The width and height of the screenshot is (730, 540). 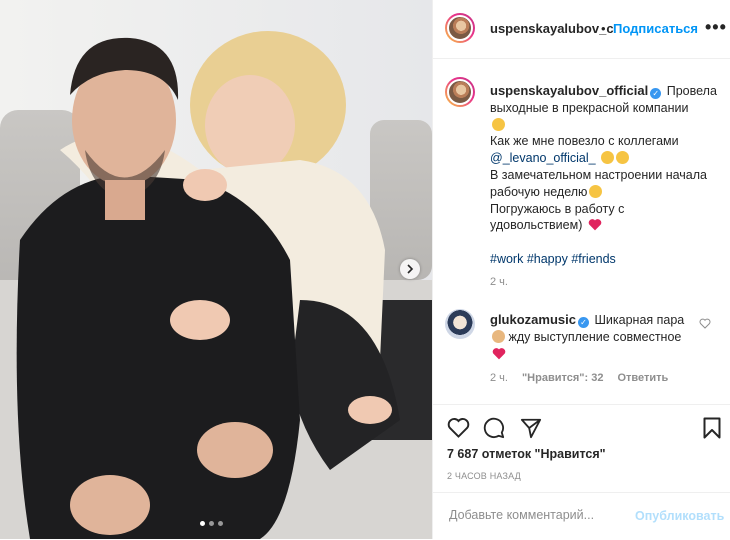 I want to click on comment-icon, so click(x=494, y=428).